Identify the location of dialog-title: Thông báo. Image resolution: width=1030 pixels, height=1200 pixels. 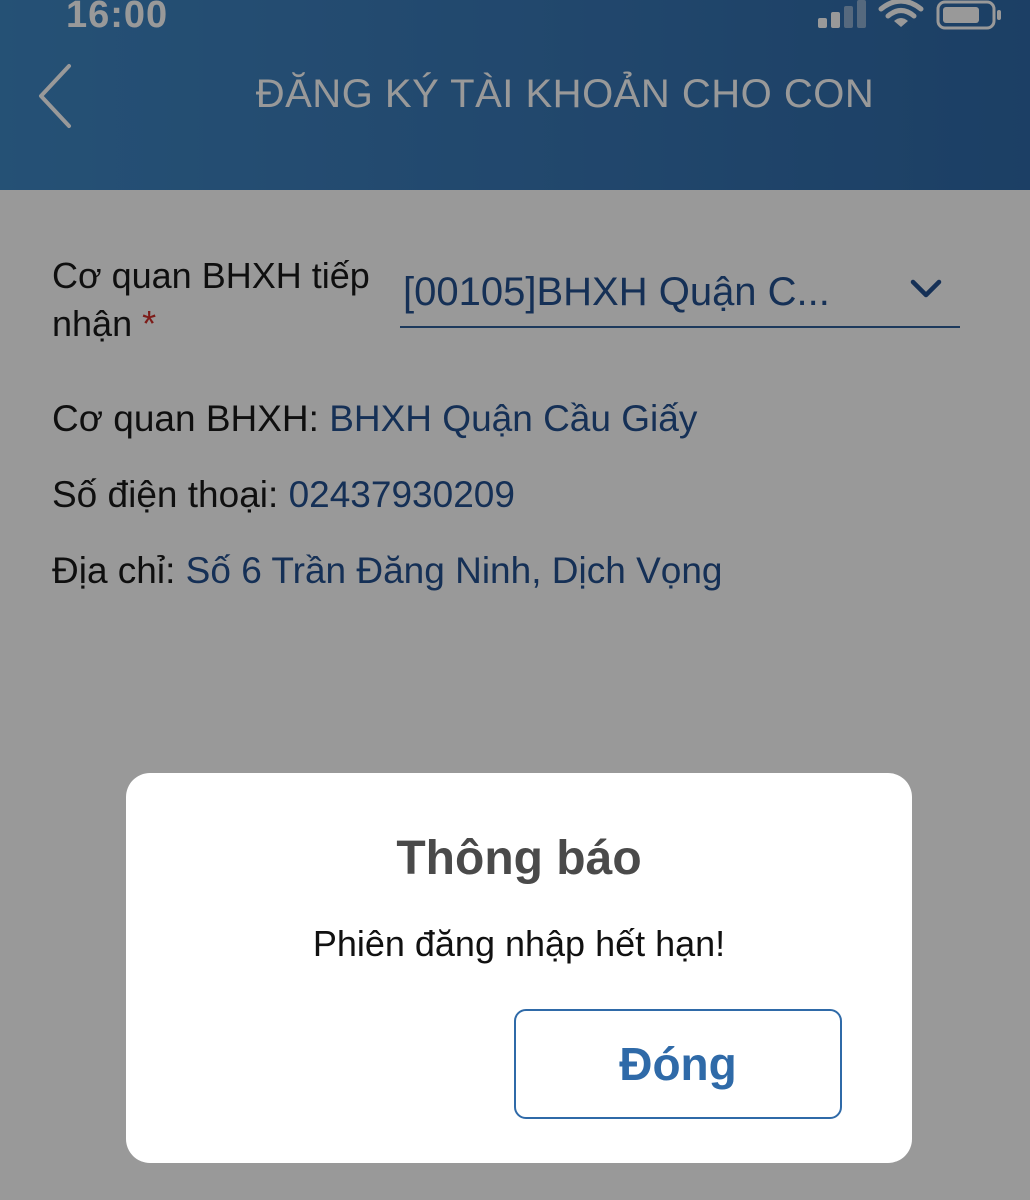
(519, 858).